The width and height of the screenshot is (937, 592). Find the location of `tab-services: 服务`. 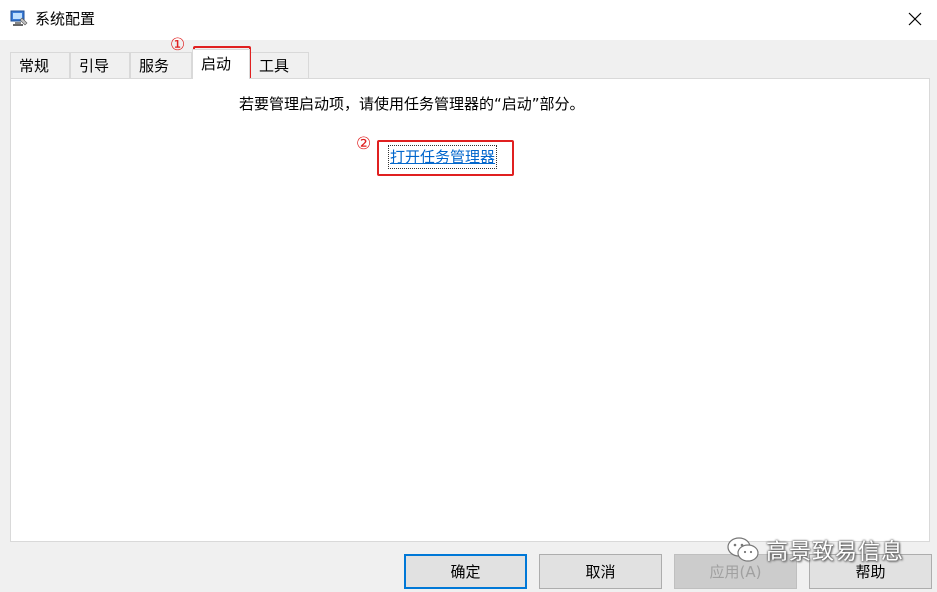

tab-services: 服务 is located at coordinates (161, 65).